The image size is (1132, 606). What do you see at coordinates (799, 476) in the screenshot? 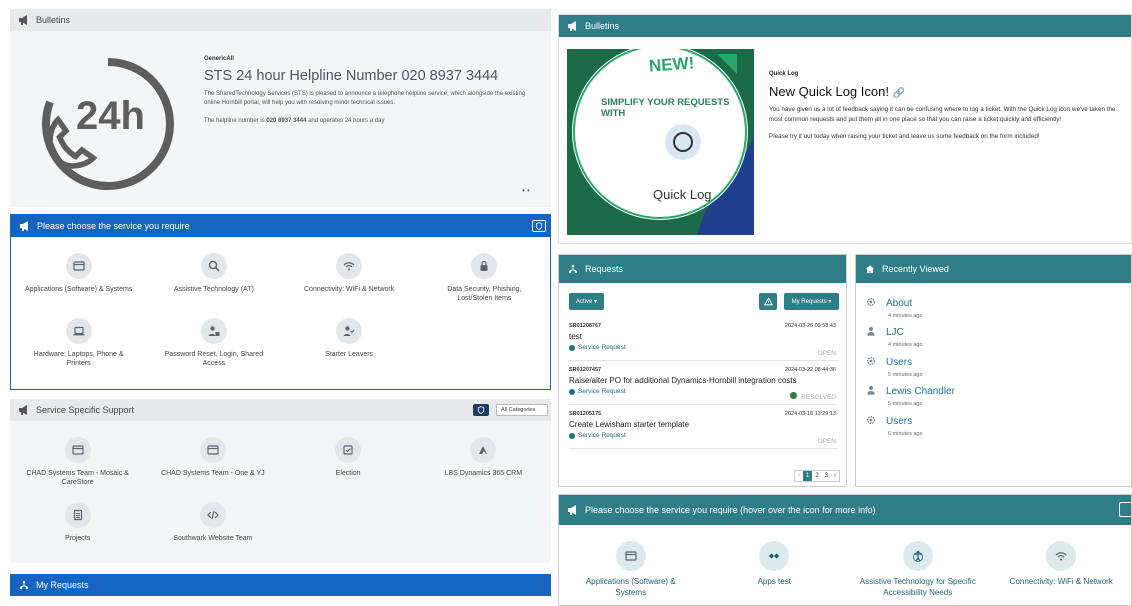
I see `pagination-prev: ‹` at bounding box center [799, 476].